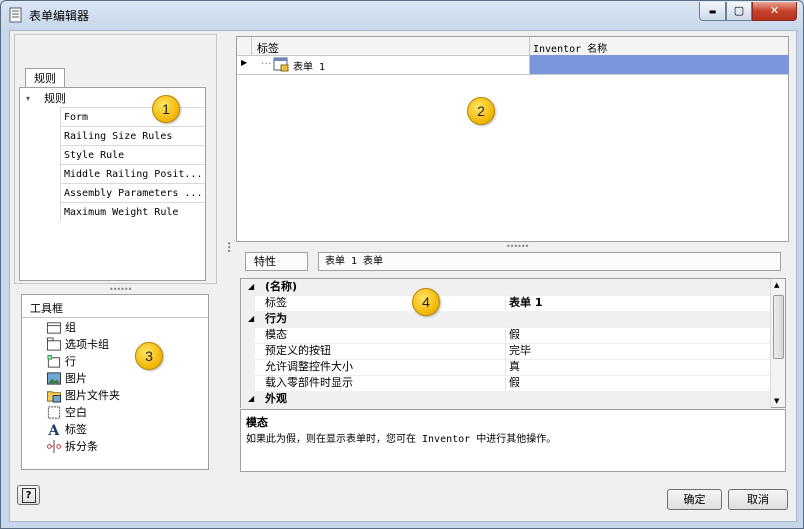 The width and height of the screenshot is (804, 529). I want to click on rule-item: Maximum Weight Rule, so click(132, 212).